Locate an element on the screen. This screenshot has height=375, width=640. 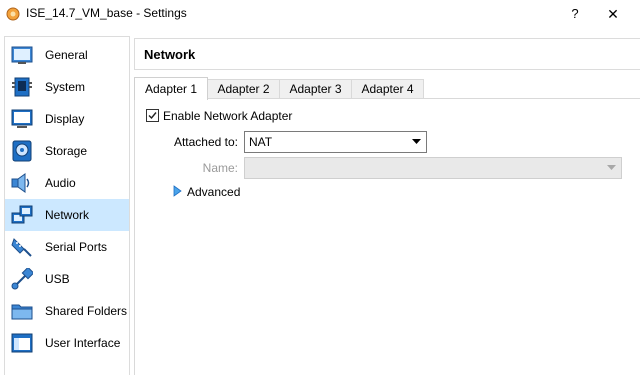
sidebar-item-storage: Storage is located at coordinates (67, 151).